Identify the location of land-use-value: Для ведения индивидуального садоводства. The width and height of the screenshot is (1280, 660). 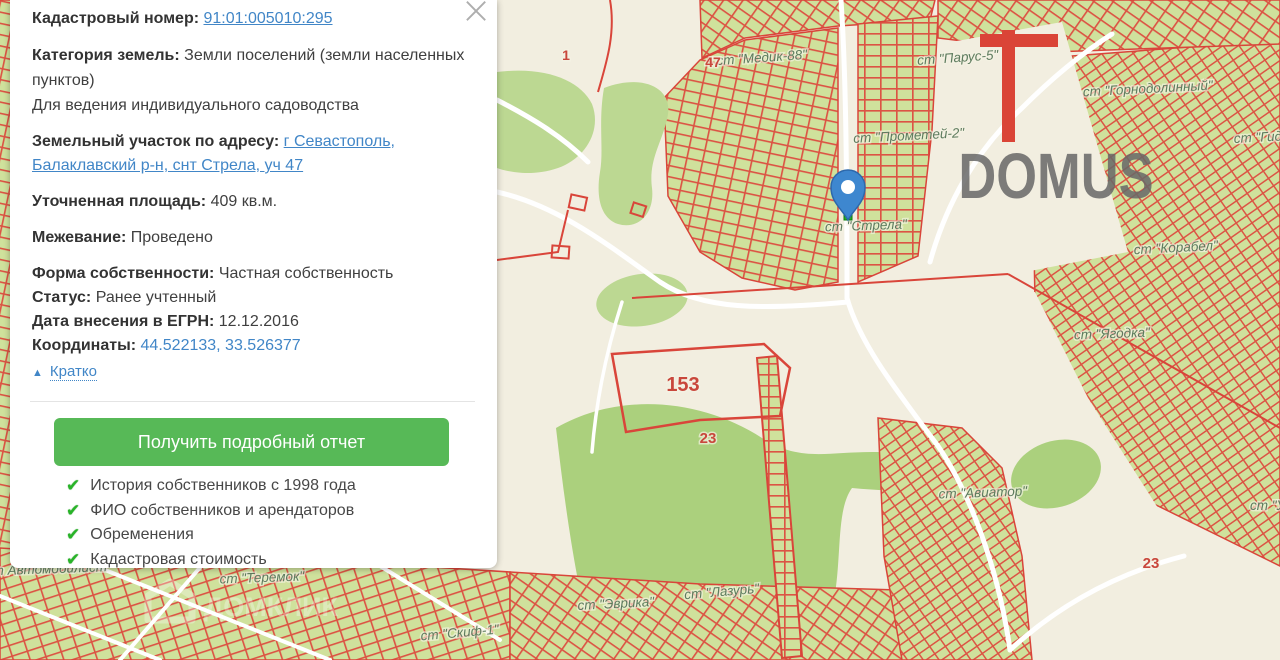
(195, 105).